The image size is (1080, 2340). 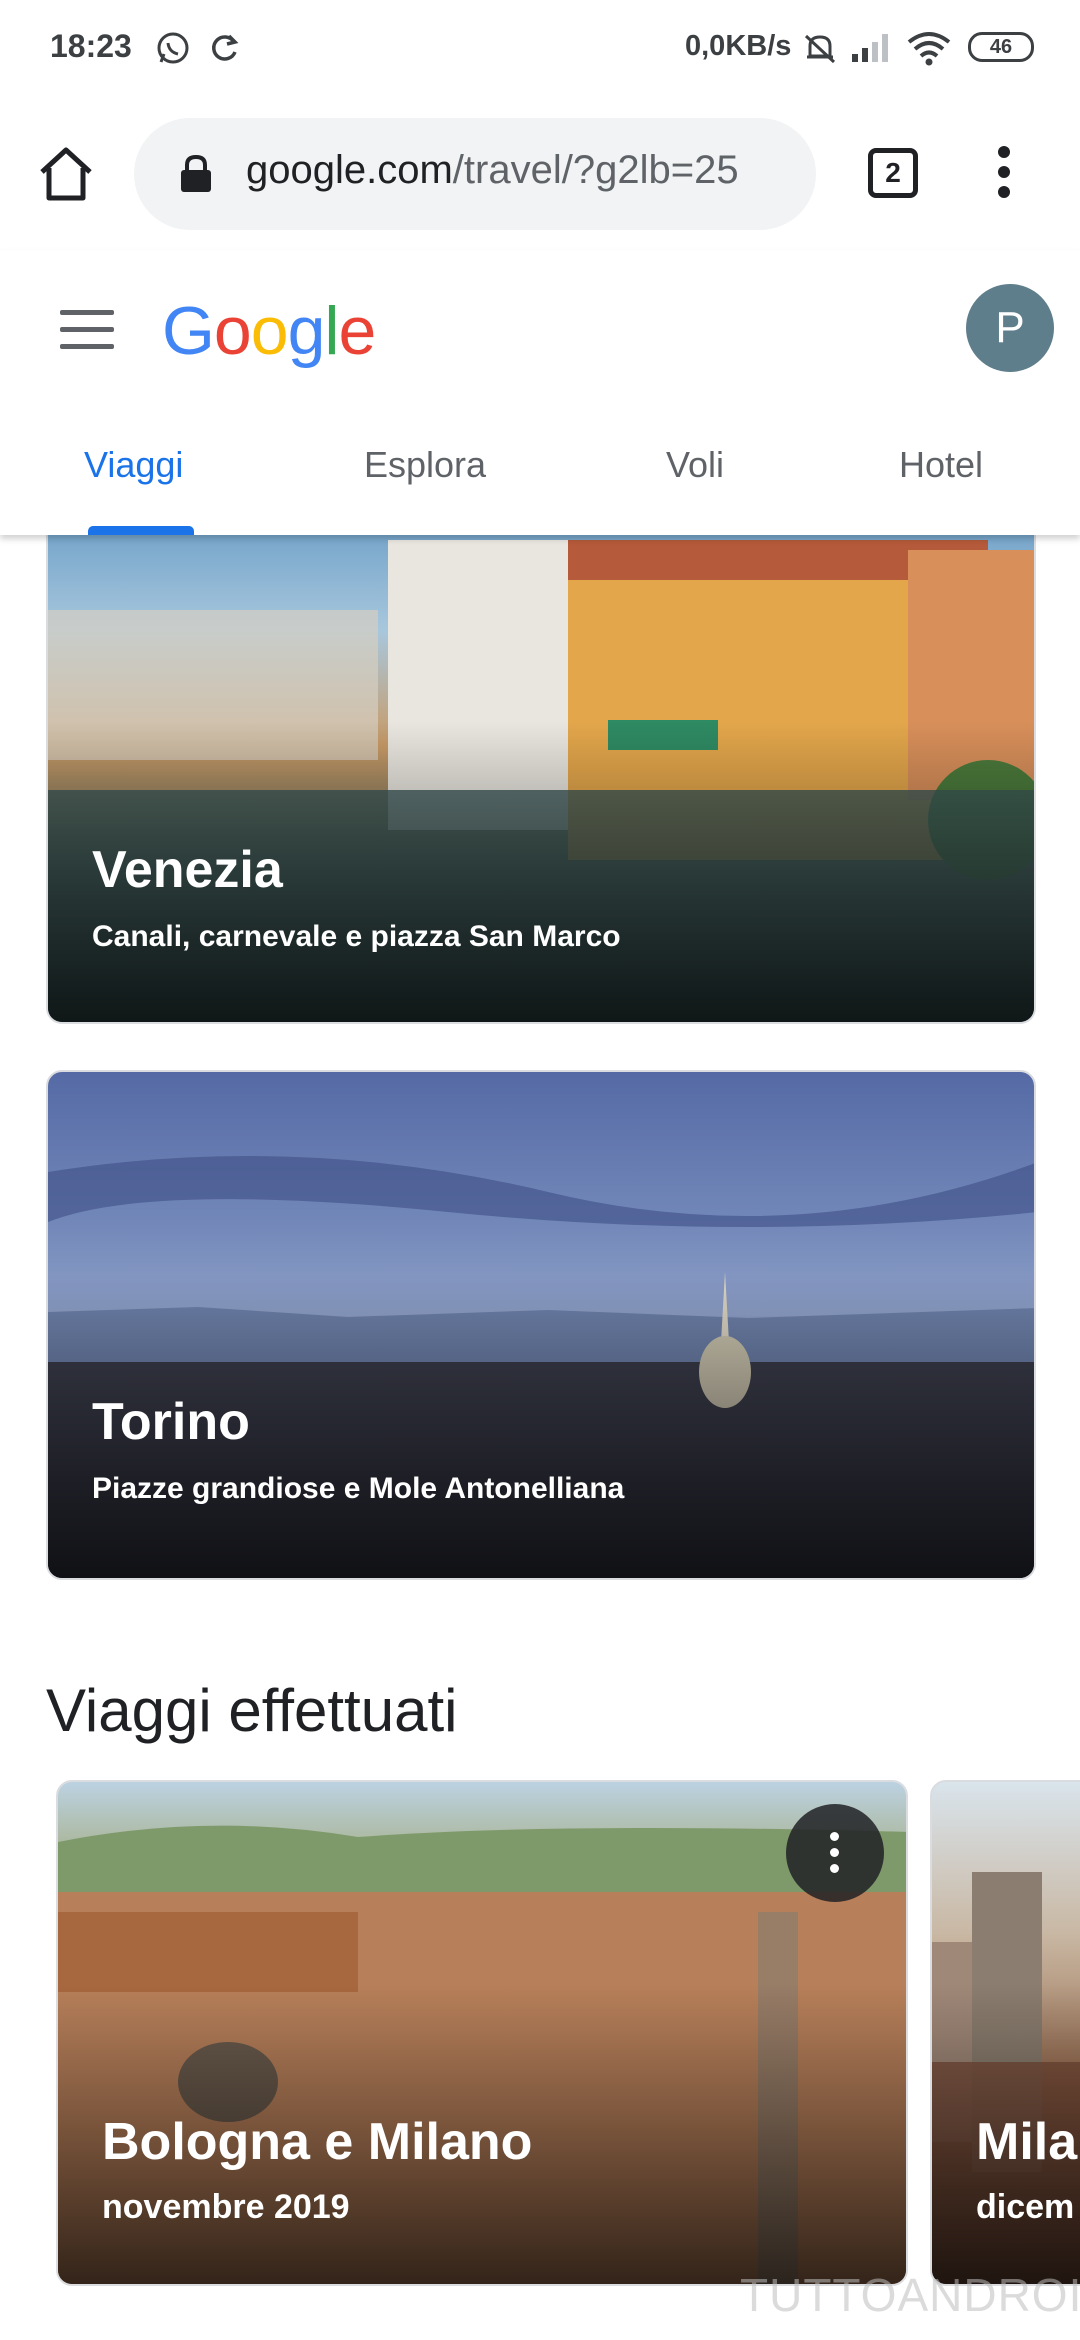 What do you see at coordinates (695, 465) in the screenshot?
I see `tab-voli: Voli` at bounding box center [695, 465].